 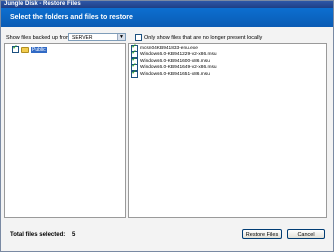 I want to click on backup-source-select: SERVER ▼, so click(x=97, y=37).